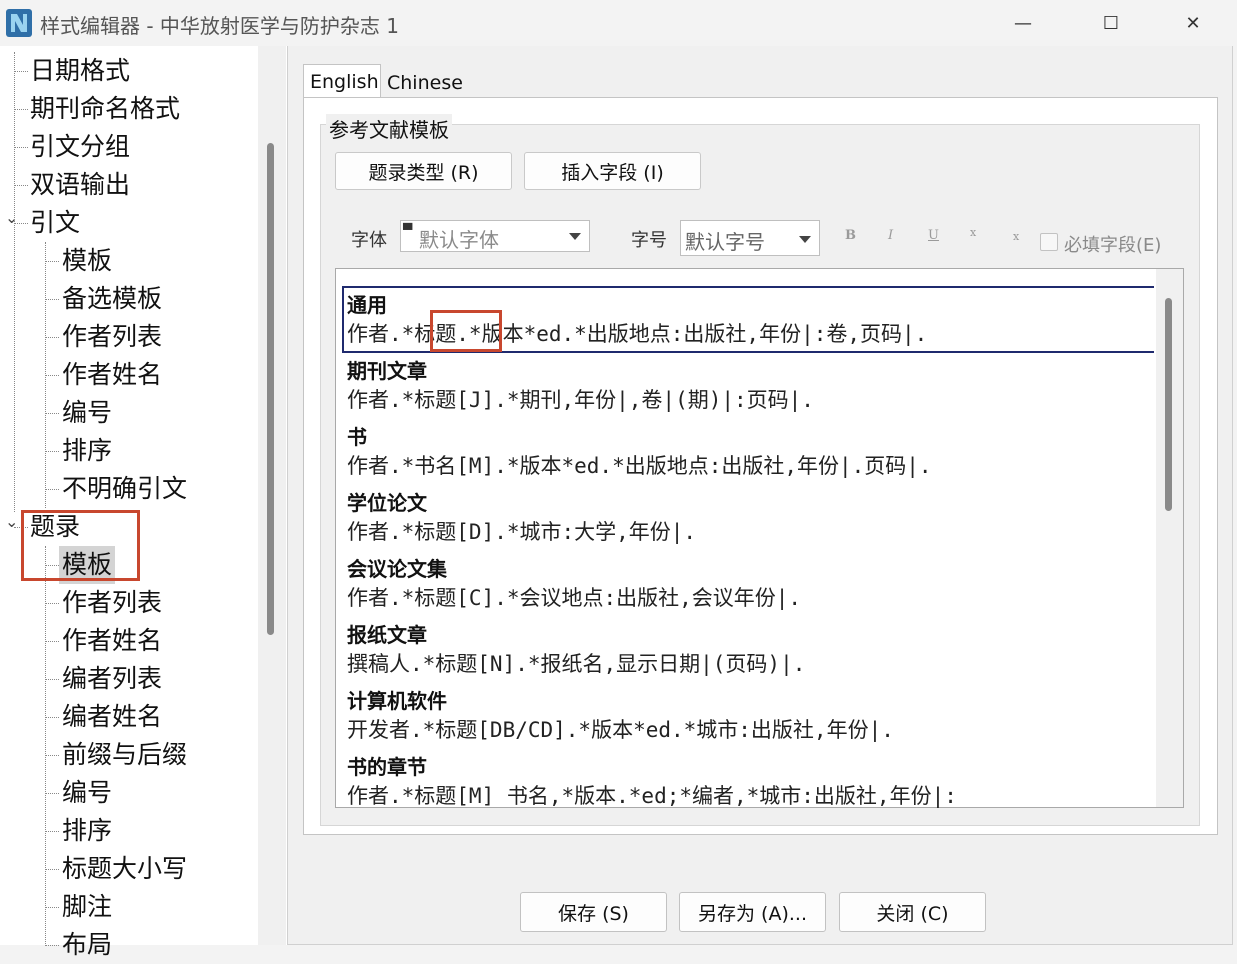 Image resolution: width=1237 pixels, height=964 pixels. What do you see at coordinates (389, 128) in the screenshot?
I see `group-label: 参考文献模板` at bounding box center [389, 128].